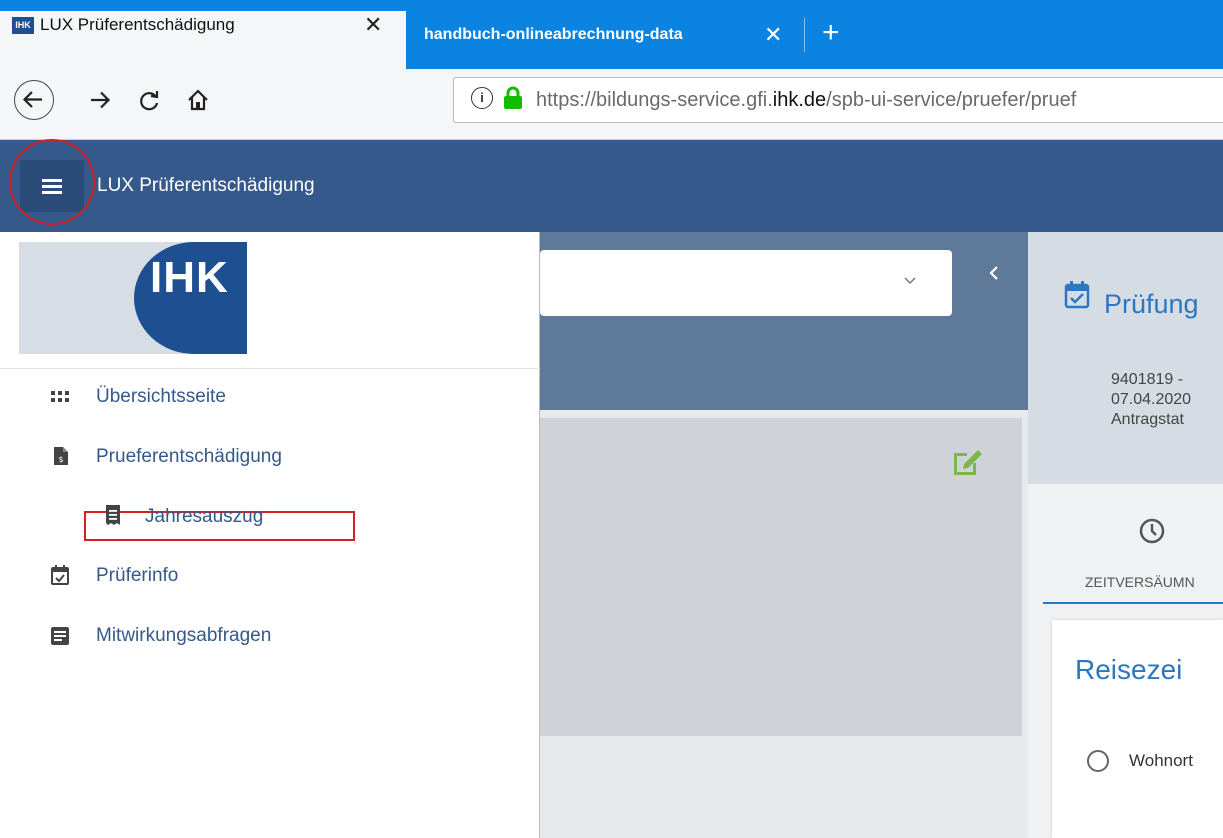 This screenshot has width=1223, height=838. What do you see at coordinates (60, 638) in the screenshot?
I see `form-icon` at bounding box center [60, 638].